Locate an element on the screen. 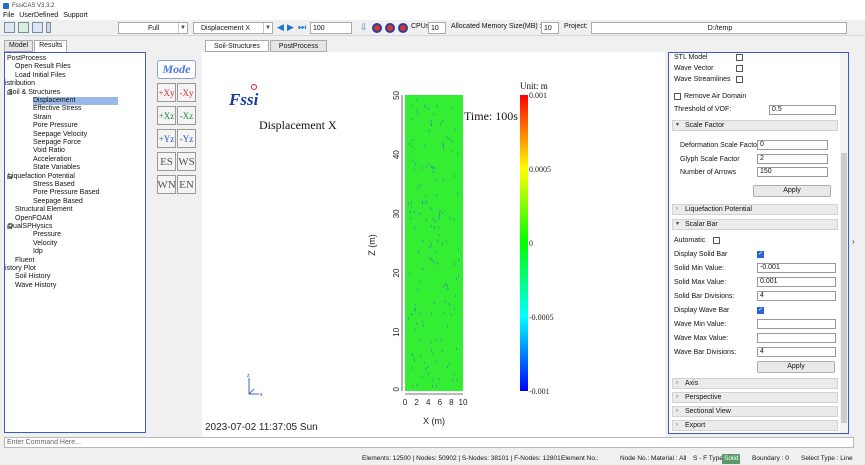  view-minus-yz-button: -Yz is located at coordinates (186, 138).